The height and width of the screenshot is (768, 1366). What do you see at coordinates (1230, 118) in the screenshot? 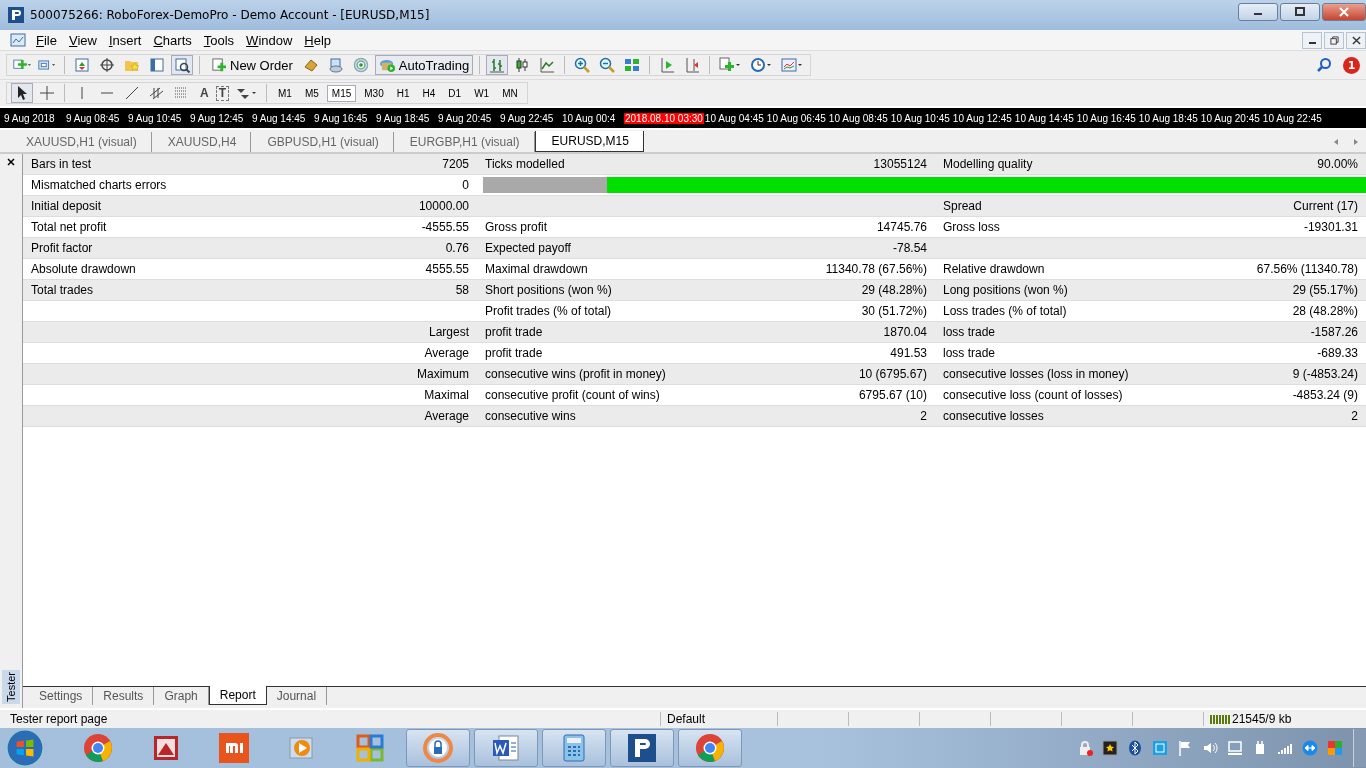
I see `time-label: 10 Aug 20:45` at bounding box center [1230, 118].